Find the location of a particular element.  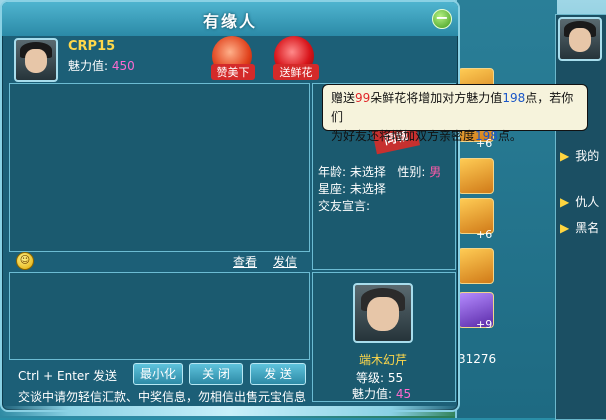

item-badge: +9 is located at coordinates (484, 324).